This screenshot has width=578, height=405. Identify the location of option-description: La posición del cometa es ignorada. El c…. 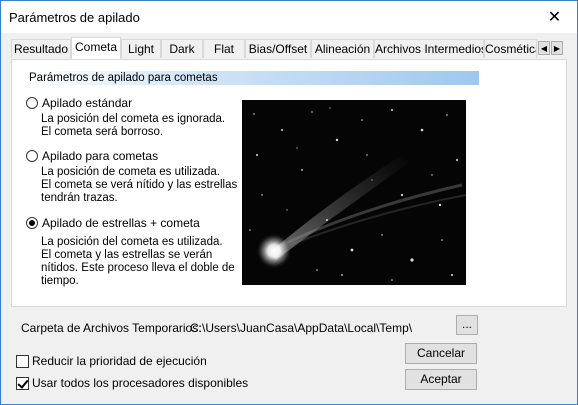
(133, 125).